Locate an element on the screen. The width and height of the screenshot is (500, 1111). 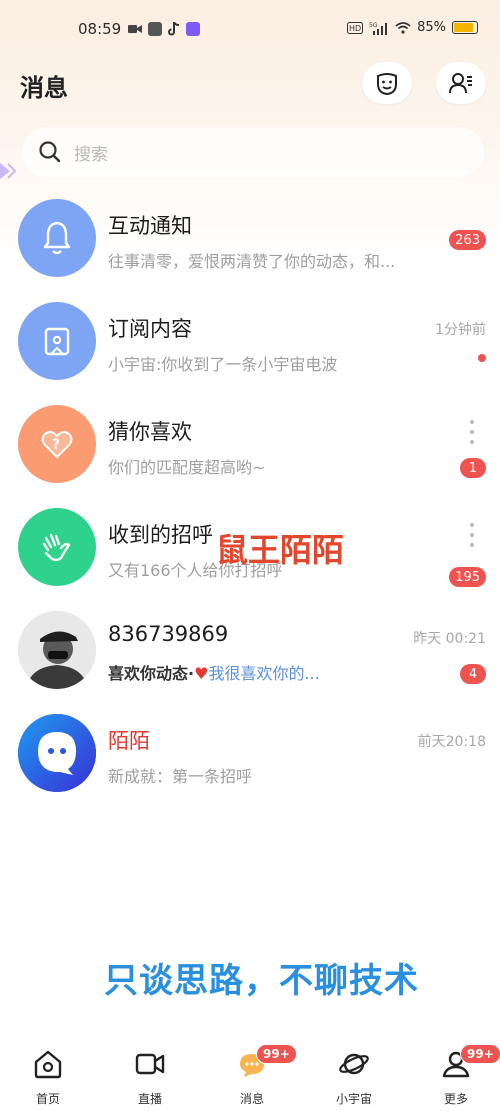
svg-text: HD is located at coordinates (355, 28).